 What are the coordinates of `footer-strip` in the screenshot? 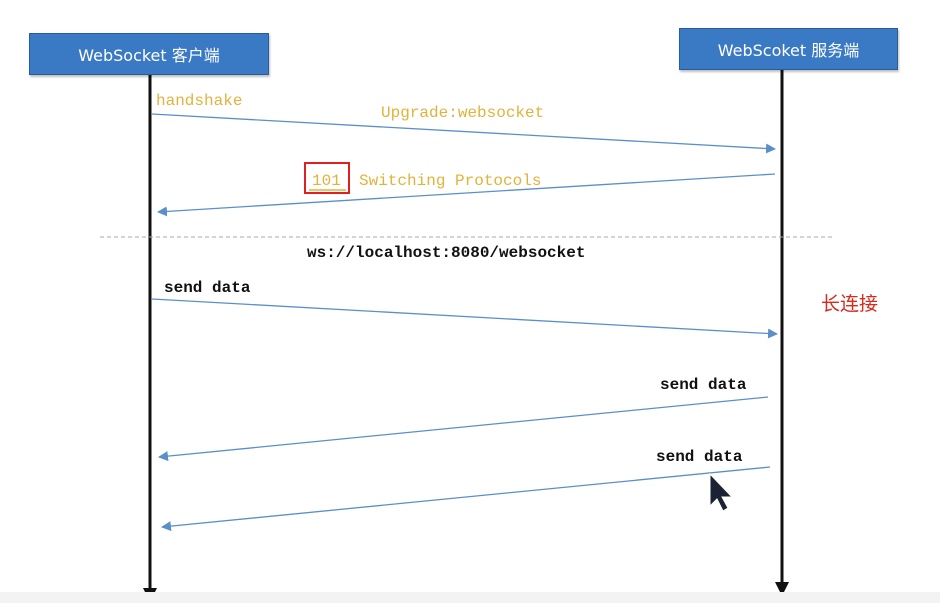 It's located at (470, 597).